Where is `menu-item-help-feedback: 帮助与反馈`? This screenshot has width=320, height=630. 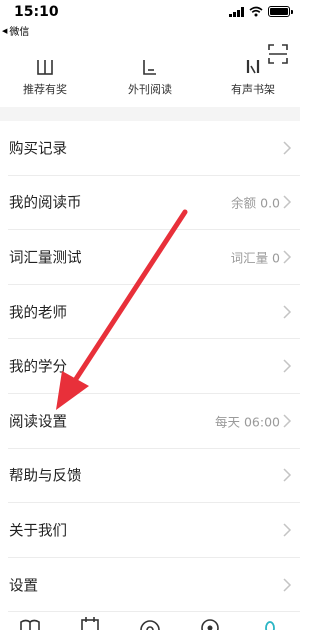
menu-item-help-feedback: 帮助与反馈 is located at coordinates (154, 476).